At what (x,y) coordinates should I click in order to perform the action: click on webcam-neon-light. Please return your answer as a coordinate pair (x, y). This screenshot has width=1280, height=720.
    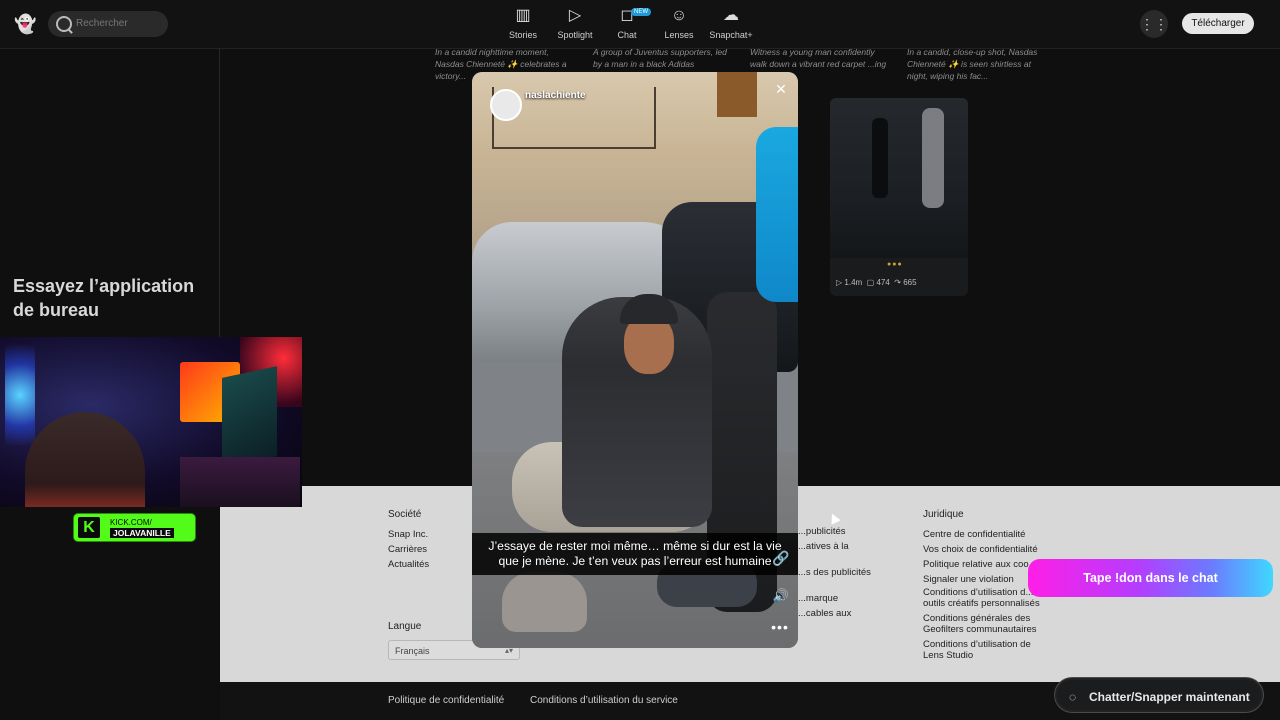
    Looking at the image, I should click on (20, 395).